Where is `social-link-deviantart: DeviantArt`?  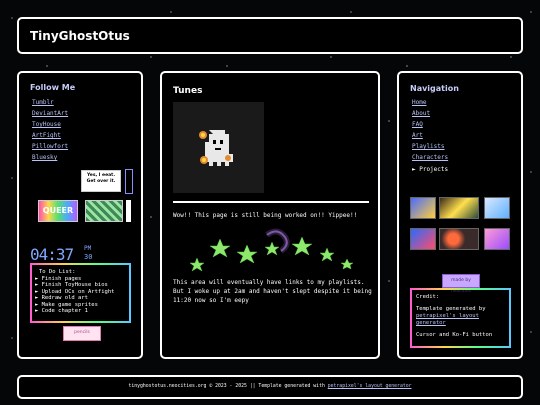 social-link-deviantart: DeviantArt is located at coordinates (50, 113).